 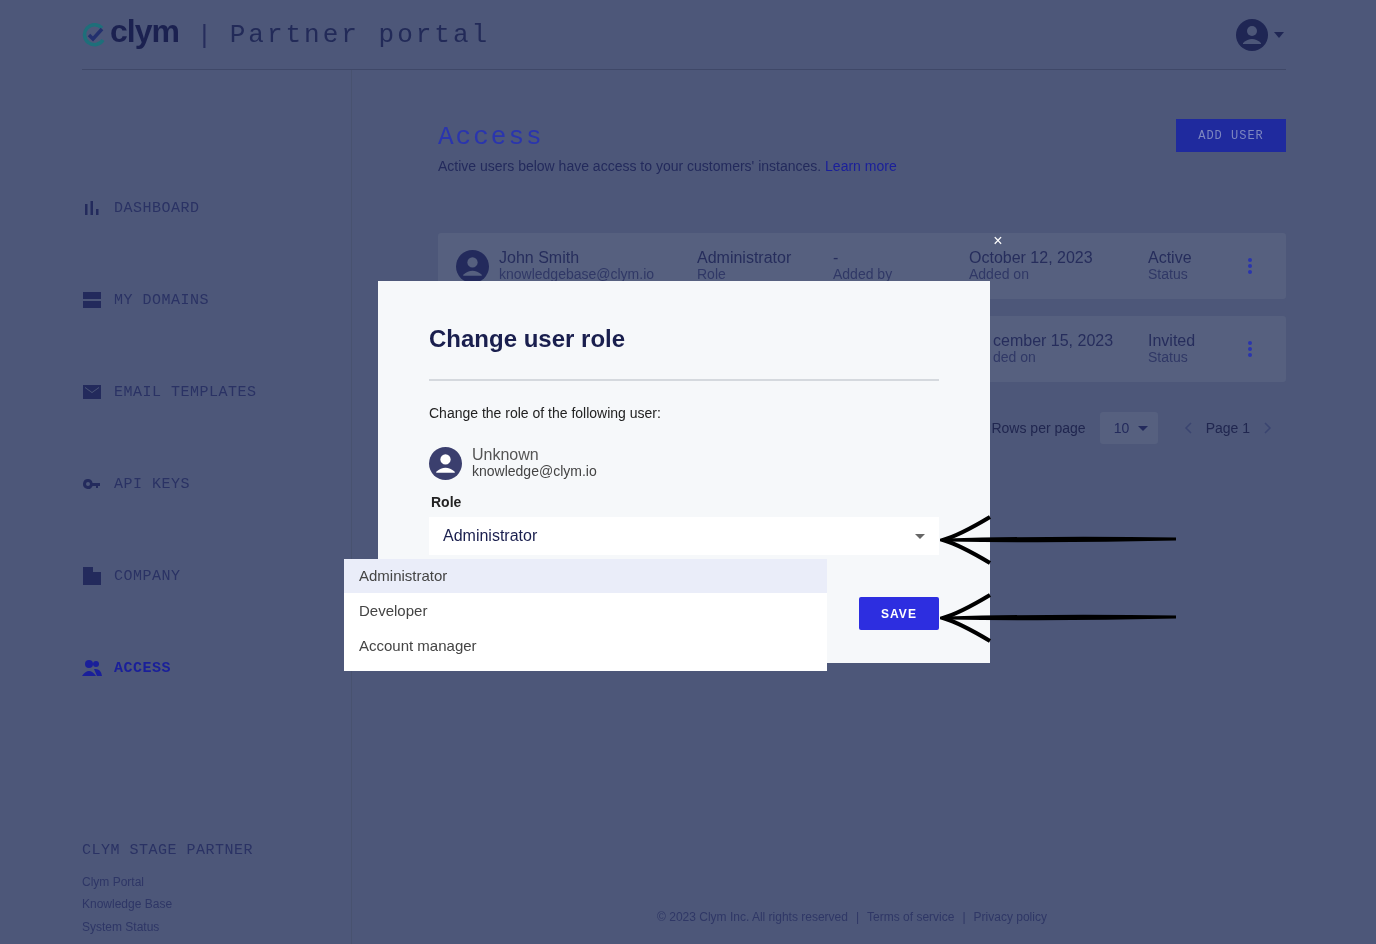 I want to click on save-button: SAVE, so click(x=899, y=613).